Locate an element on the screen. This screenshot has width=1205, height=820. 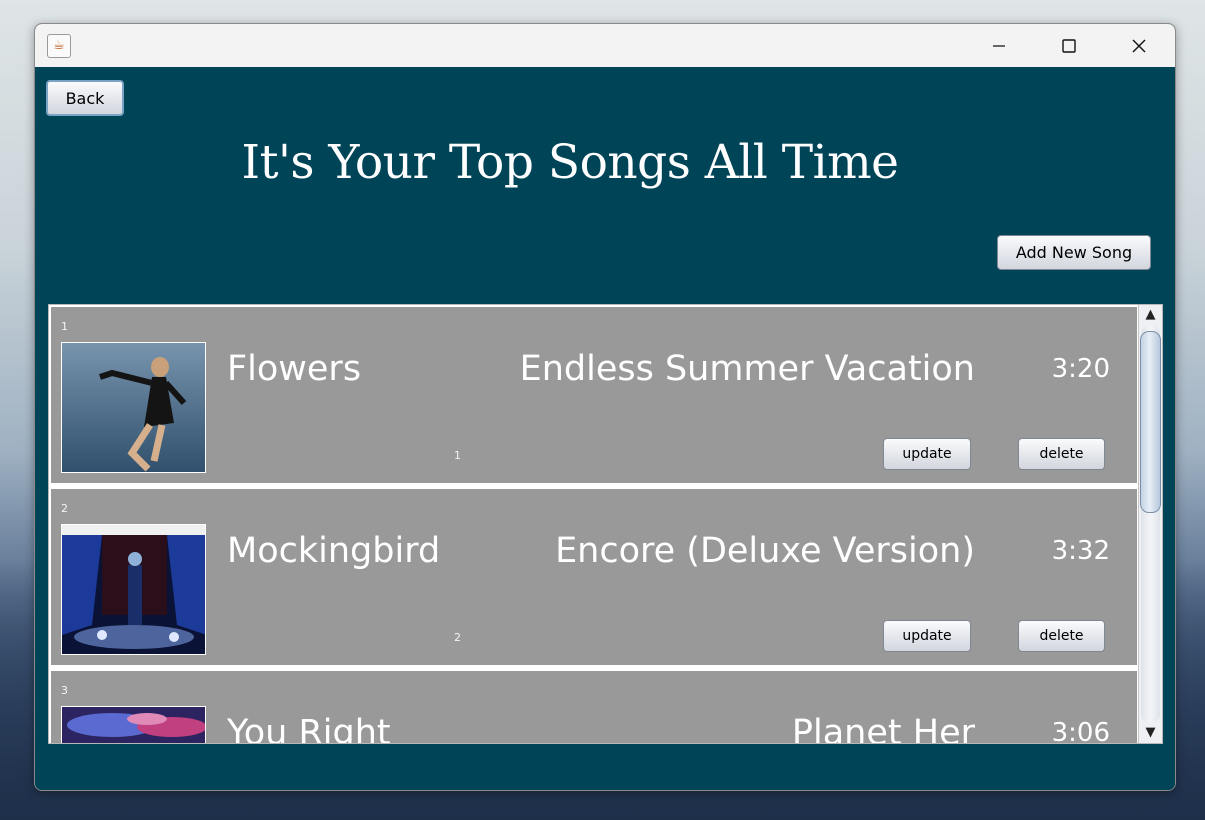
scroll-thumb is located at coordinates (1150, 422).